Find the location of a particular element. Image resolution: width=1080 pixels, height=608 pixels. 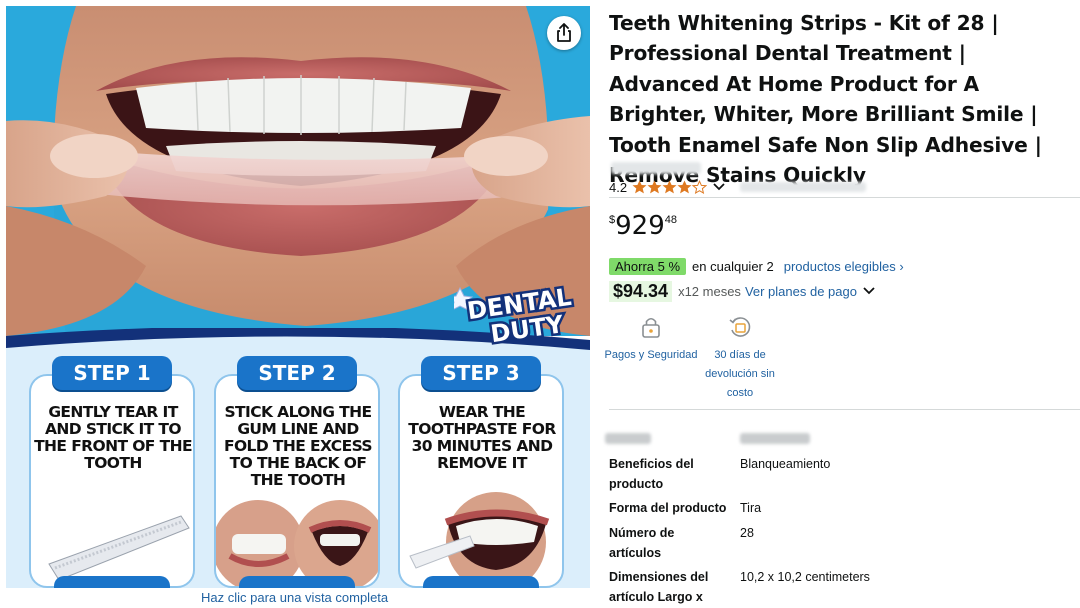

share-icon is located at coordinates (564, 32).